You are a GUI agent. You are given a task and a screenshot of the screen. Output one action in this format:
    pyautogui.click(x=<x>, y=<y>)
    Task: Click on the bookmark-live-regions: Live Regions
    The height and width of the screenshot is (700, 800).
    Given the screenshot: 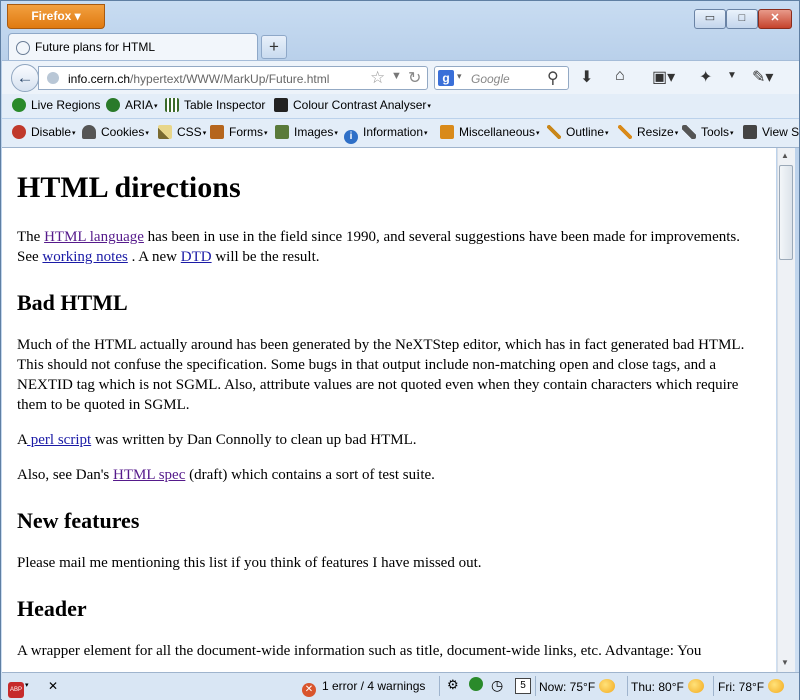 What is the action you would take?
    pyautogui.click(x=56, y=105)
    